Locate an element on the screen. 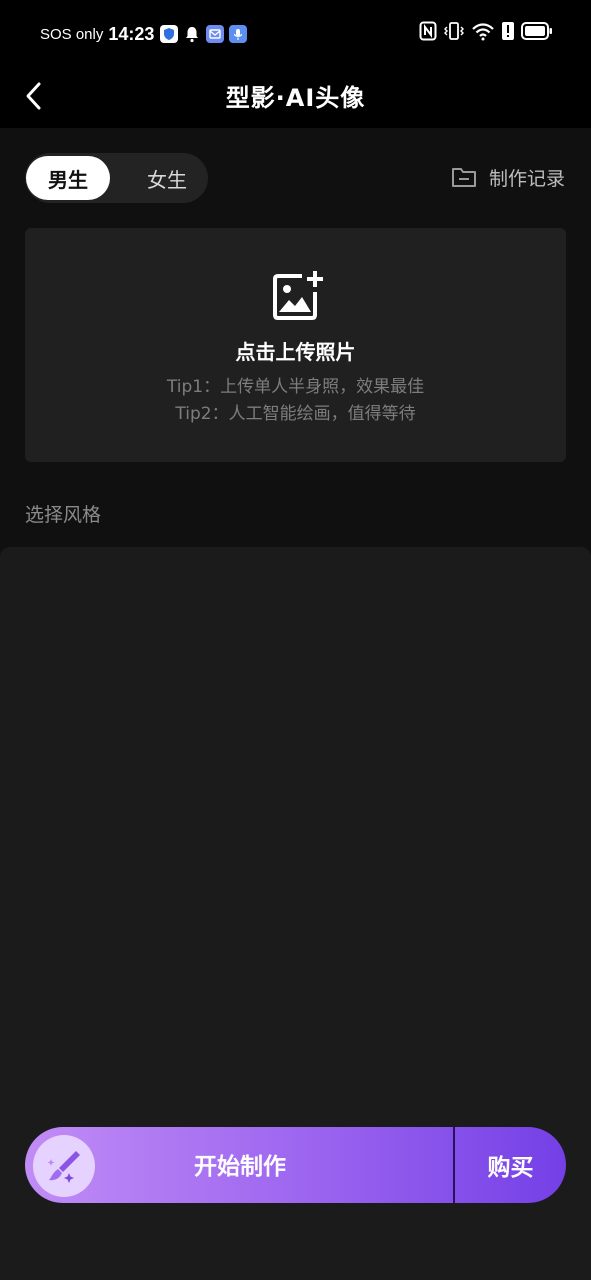  buy-label: 购买 is located at coordinates (510, 1168).